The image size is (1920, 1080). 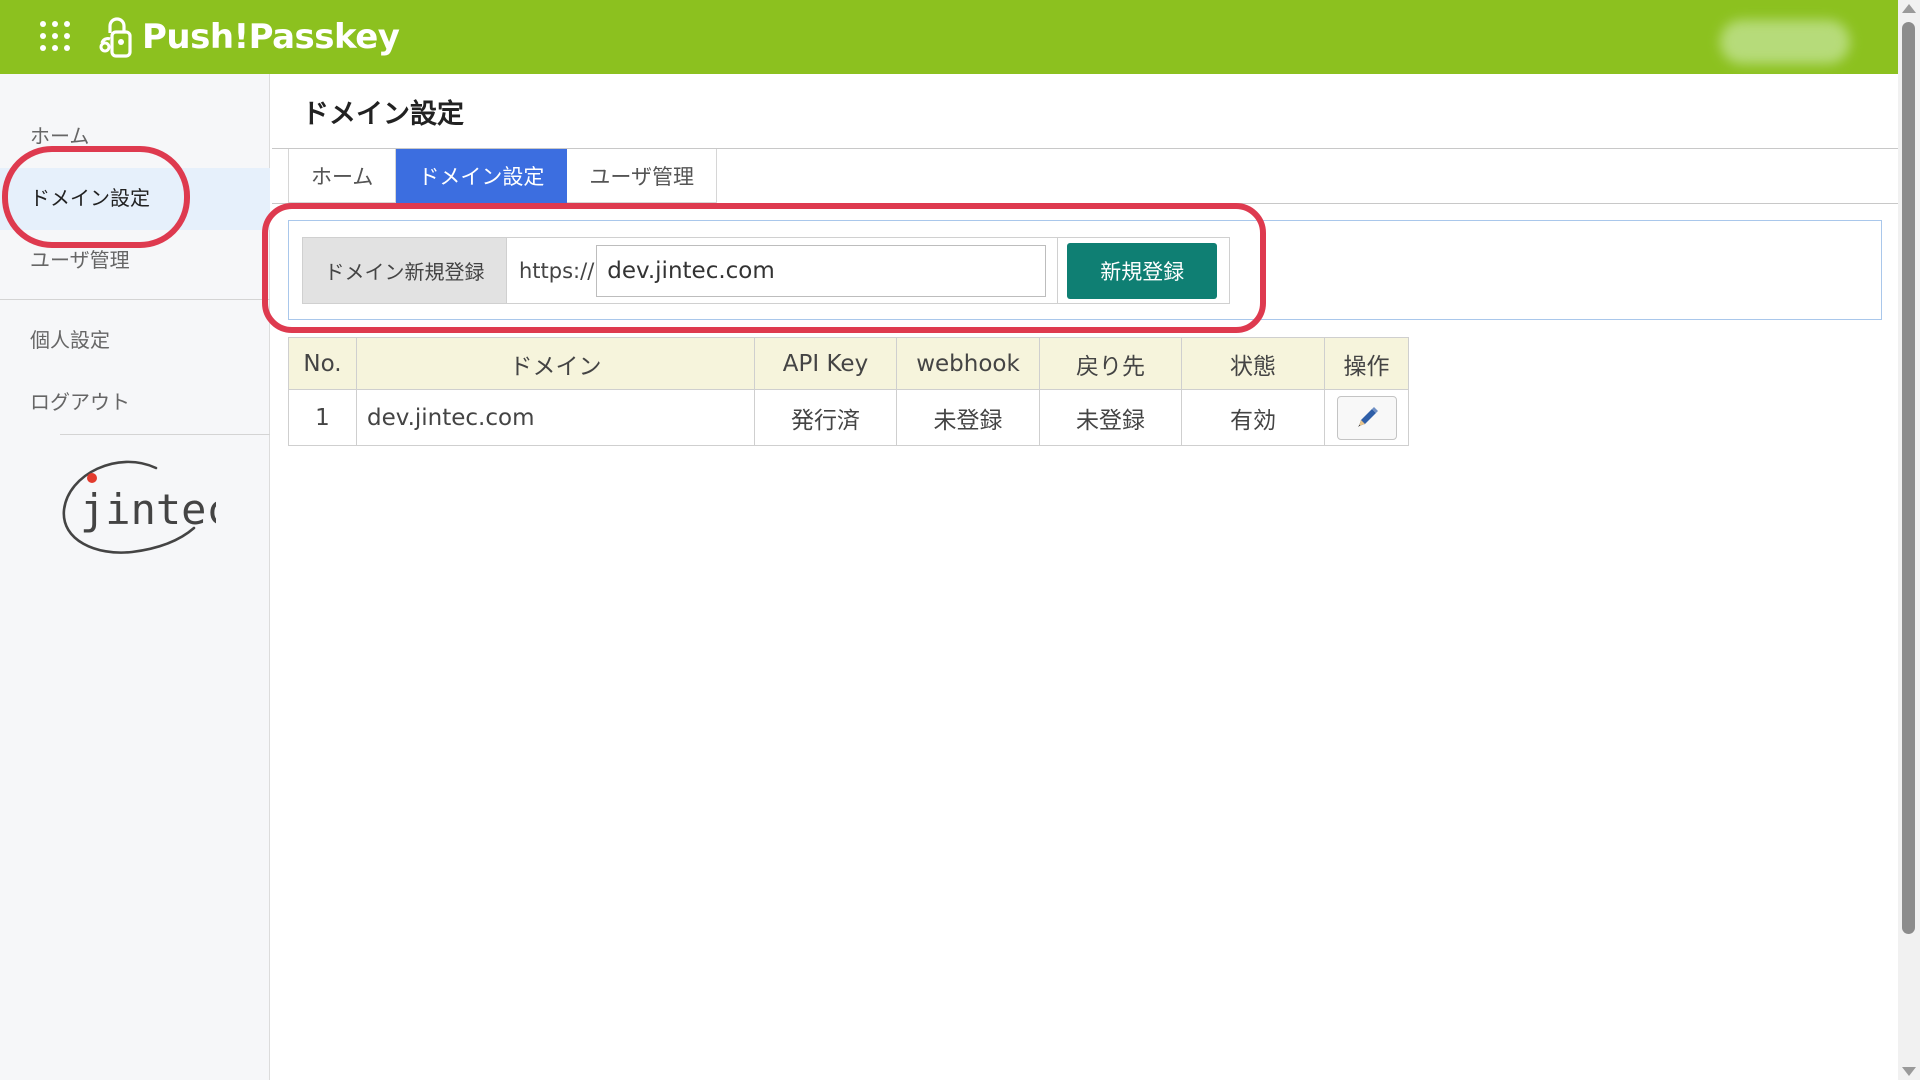 What do you see at coordinates (1058, 270) in the screenshot?
I see `form-separator` at bounding box center [1058, 270].